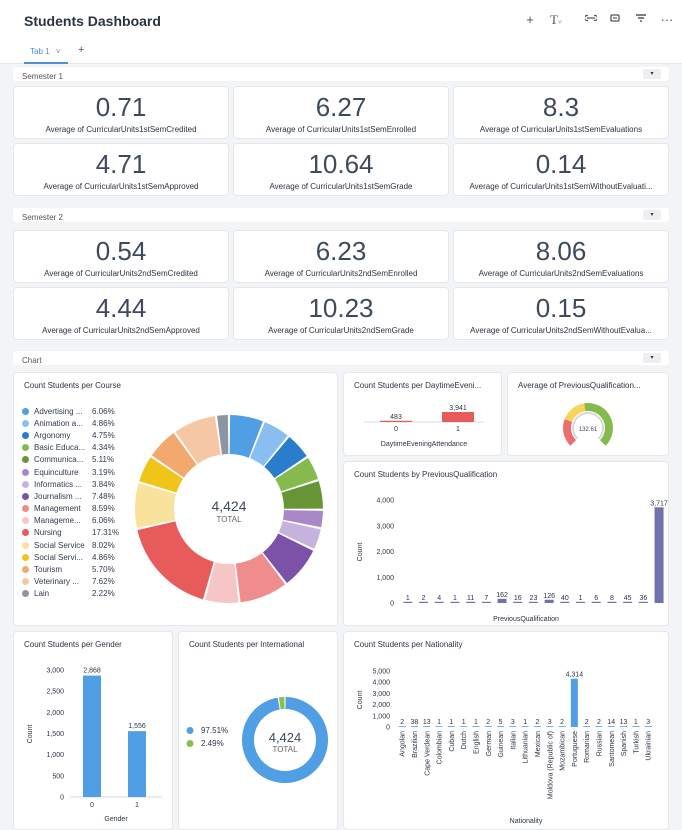 The width and height of the screenshot is (682, 830). I want to click on link-icon, so click(591, 19).